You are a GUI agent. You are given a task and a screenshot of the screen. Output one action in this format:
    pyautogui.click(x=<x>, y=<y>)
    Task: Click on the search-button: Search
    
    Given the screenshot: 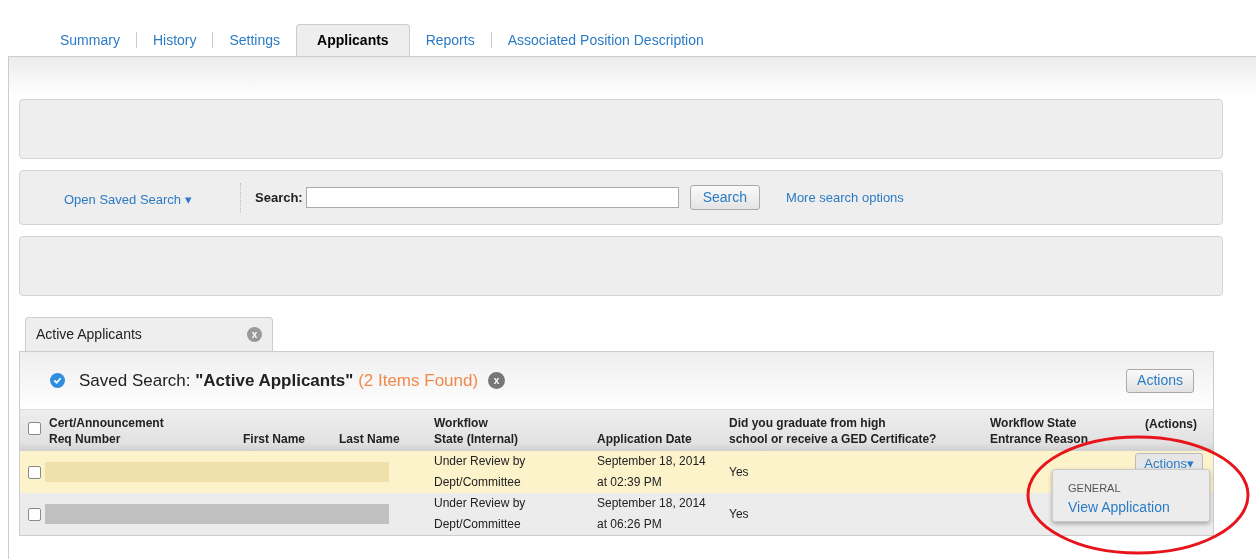 What is the action you would take?
    pyautogui.click(x=725, y=197)
    